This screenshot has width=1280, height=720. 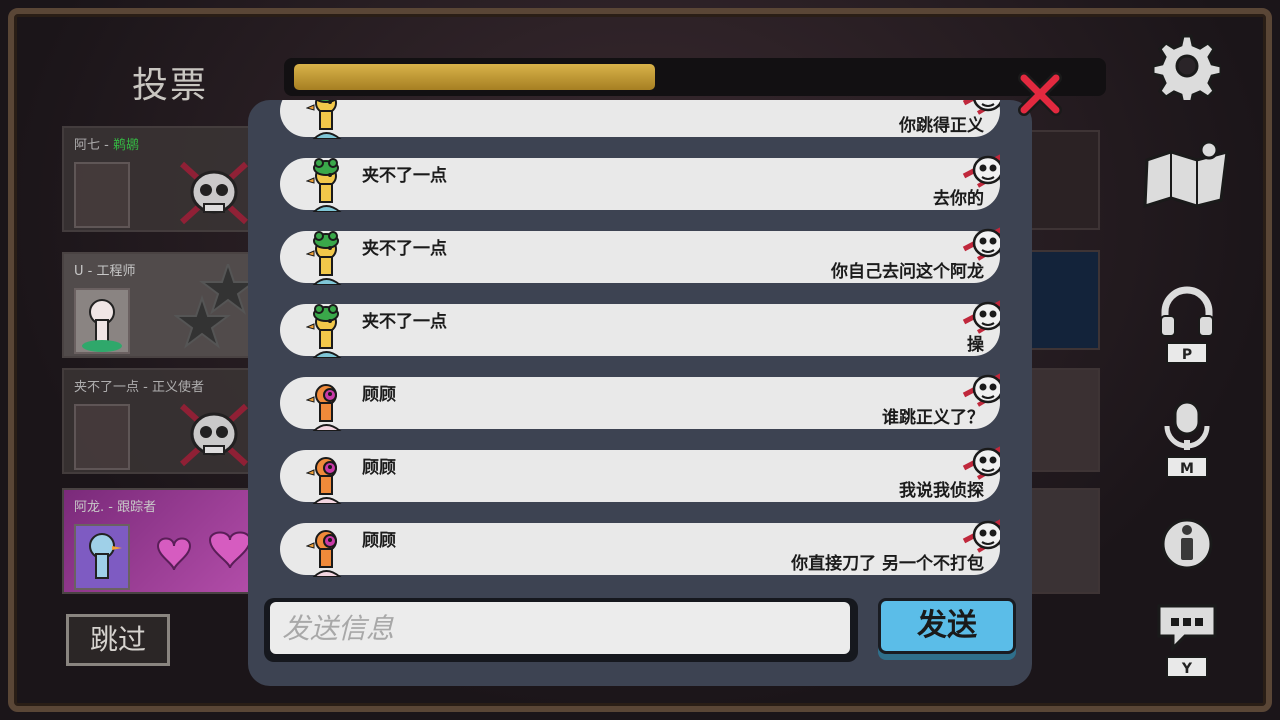 What do you see at coordinates (640, 402) in the screenshot?
I see `chat-message: 顾顾 谁跳正义了？` at bounding box center [640, 402].